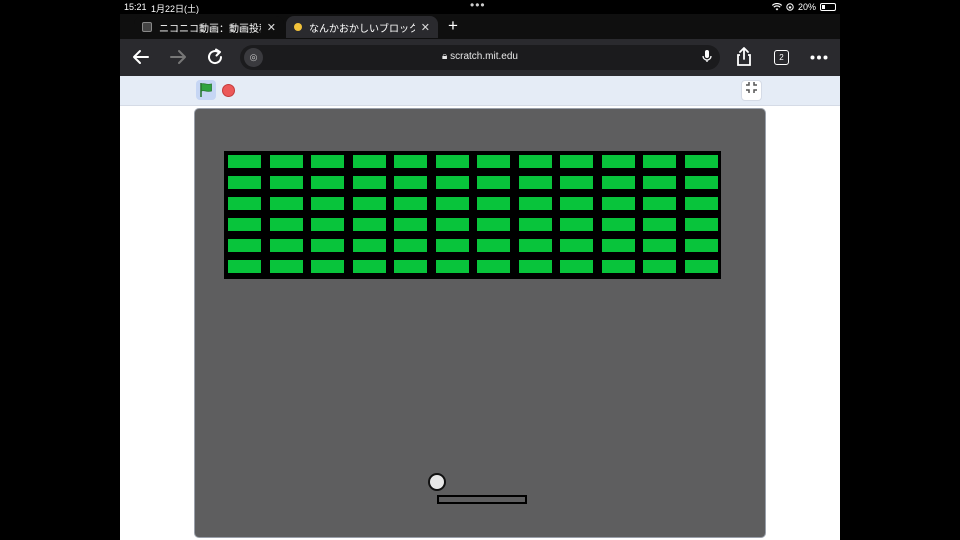 This screenshot has height=540, width=960. Describe the element at coordinates (707, 56) in the screenshot. I see `microphone-icon` at that location.